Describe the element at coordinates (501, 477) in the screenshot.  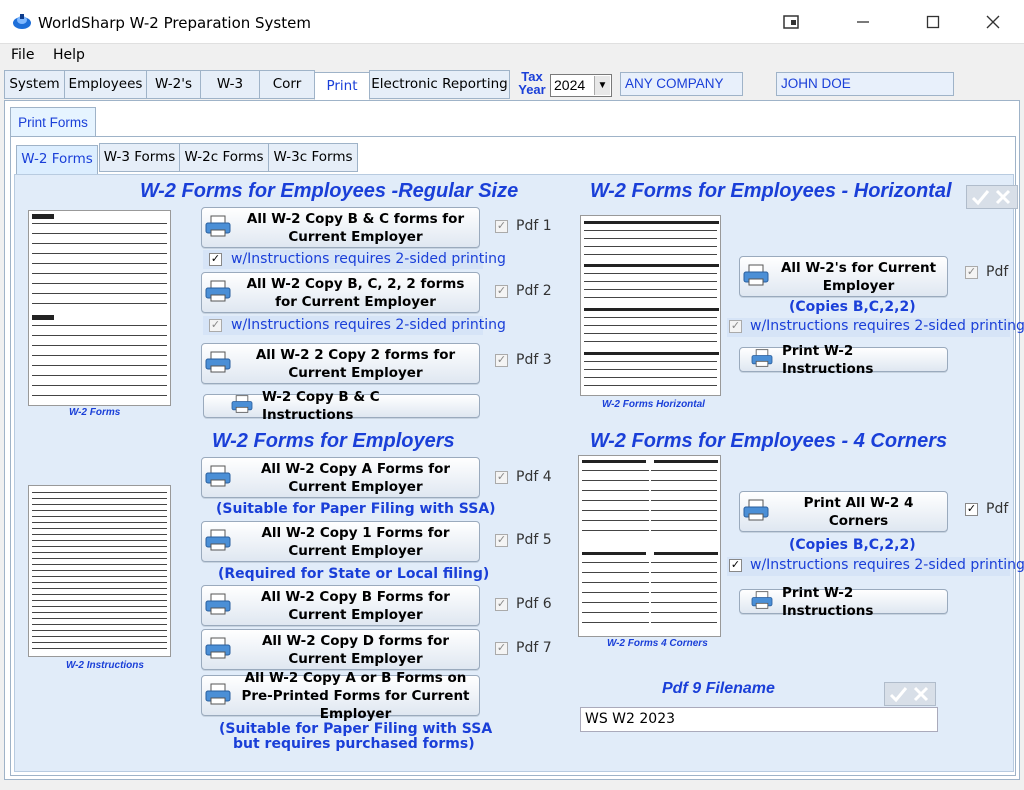
I see `pdf4-checkbox: ✓` at that location.